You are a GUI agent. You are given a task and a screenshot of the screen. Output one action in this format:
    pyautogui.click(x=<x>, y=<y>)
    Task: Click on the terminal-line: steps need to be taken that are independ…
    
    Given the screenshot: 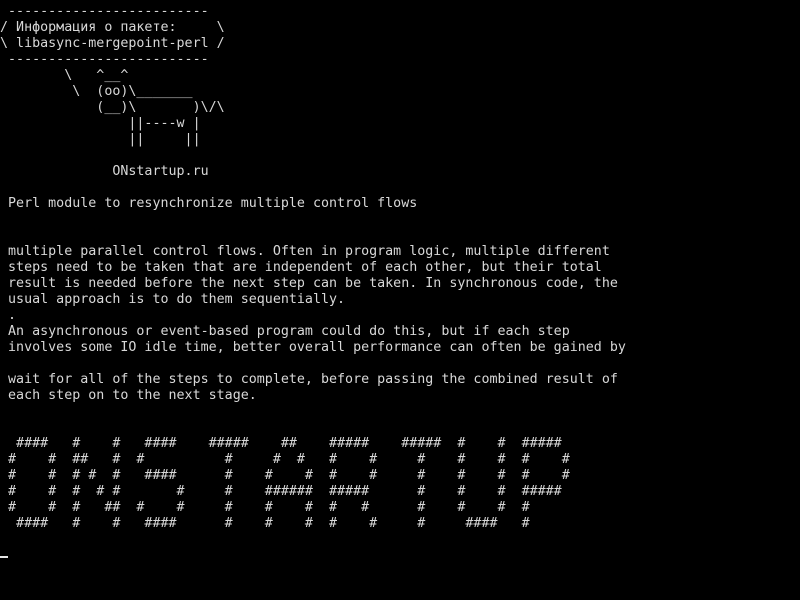 What is the action you would take?
    pyautogui.click(x=301, y=267)
    